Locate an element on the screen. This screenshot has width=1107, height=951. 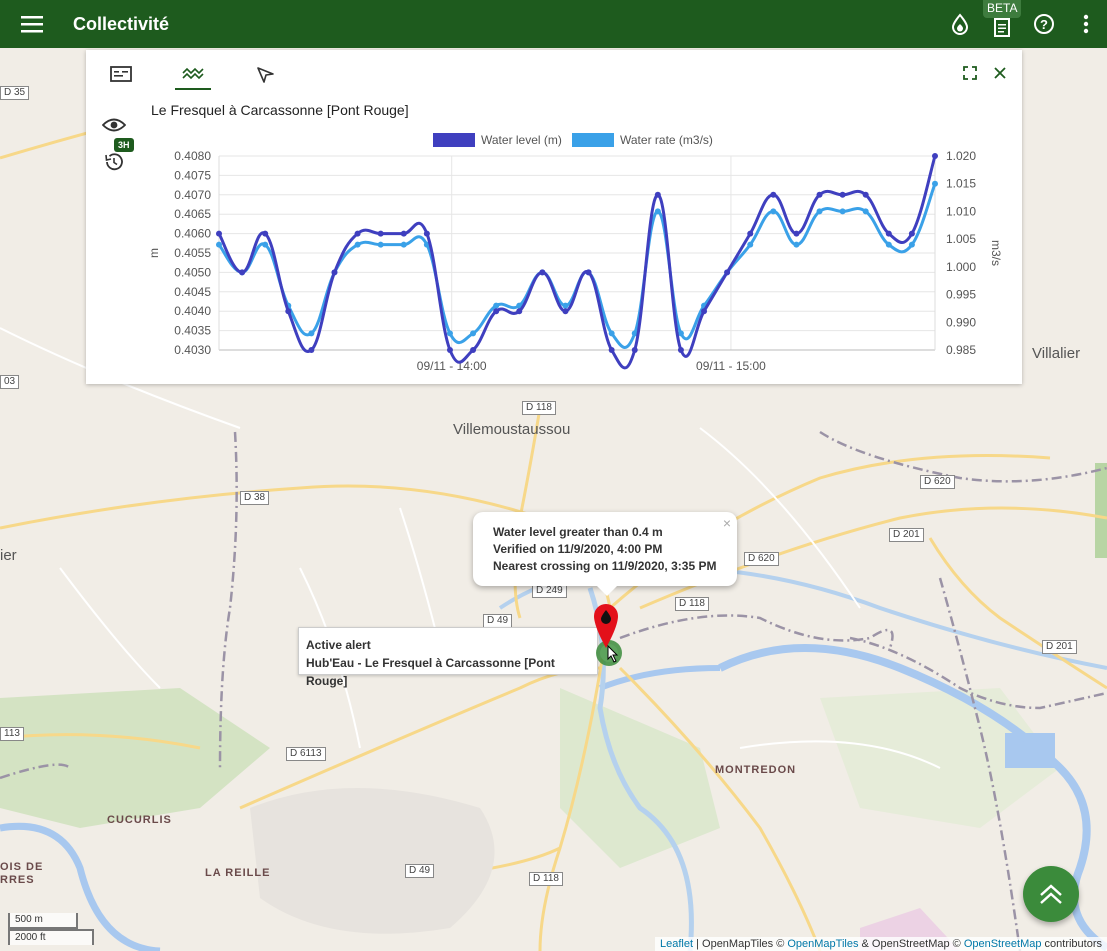
openstreetmap-link: OpenStreetMap is located at coordinates (1003, 944).